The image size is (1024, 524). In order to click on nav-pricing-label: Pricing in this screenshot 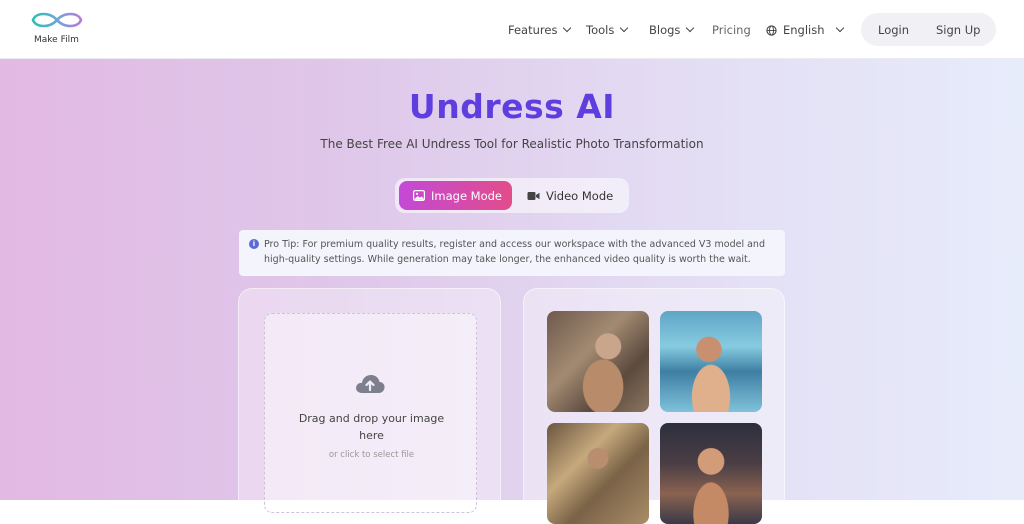, I will do `click(731, 30)`.